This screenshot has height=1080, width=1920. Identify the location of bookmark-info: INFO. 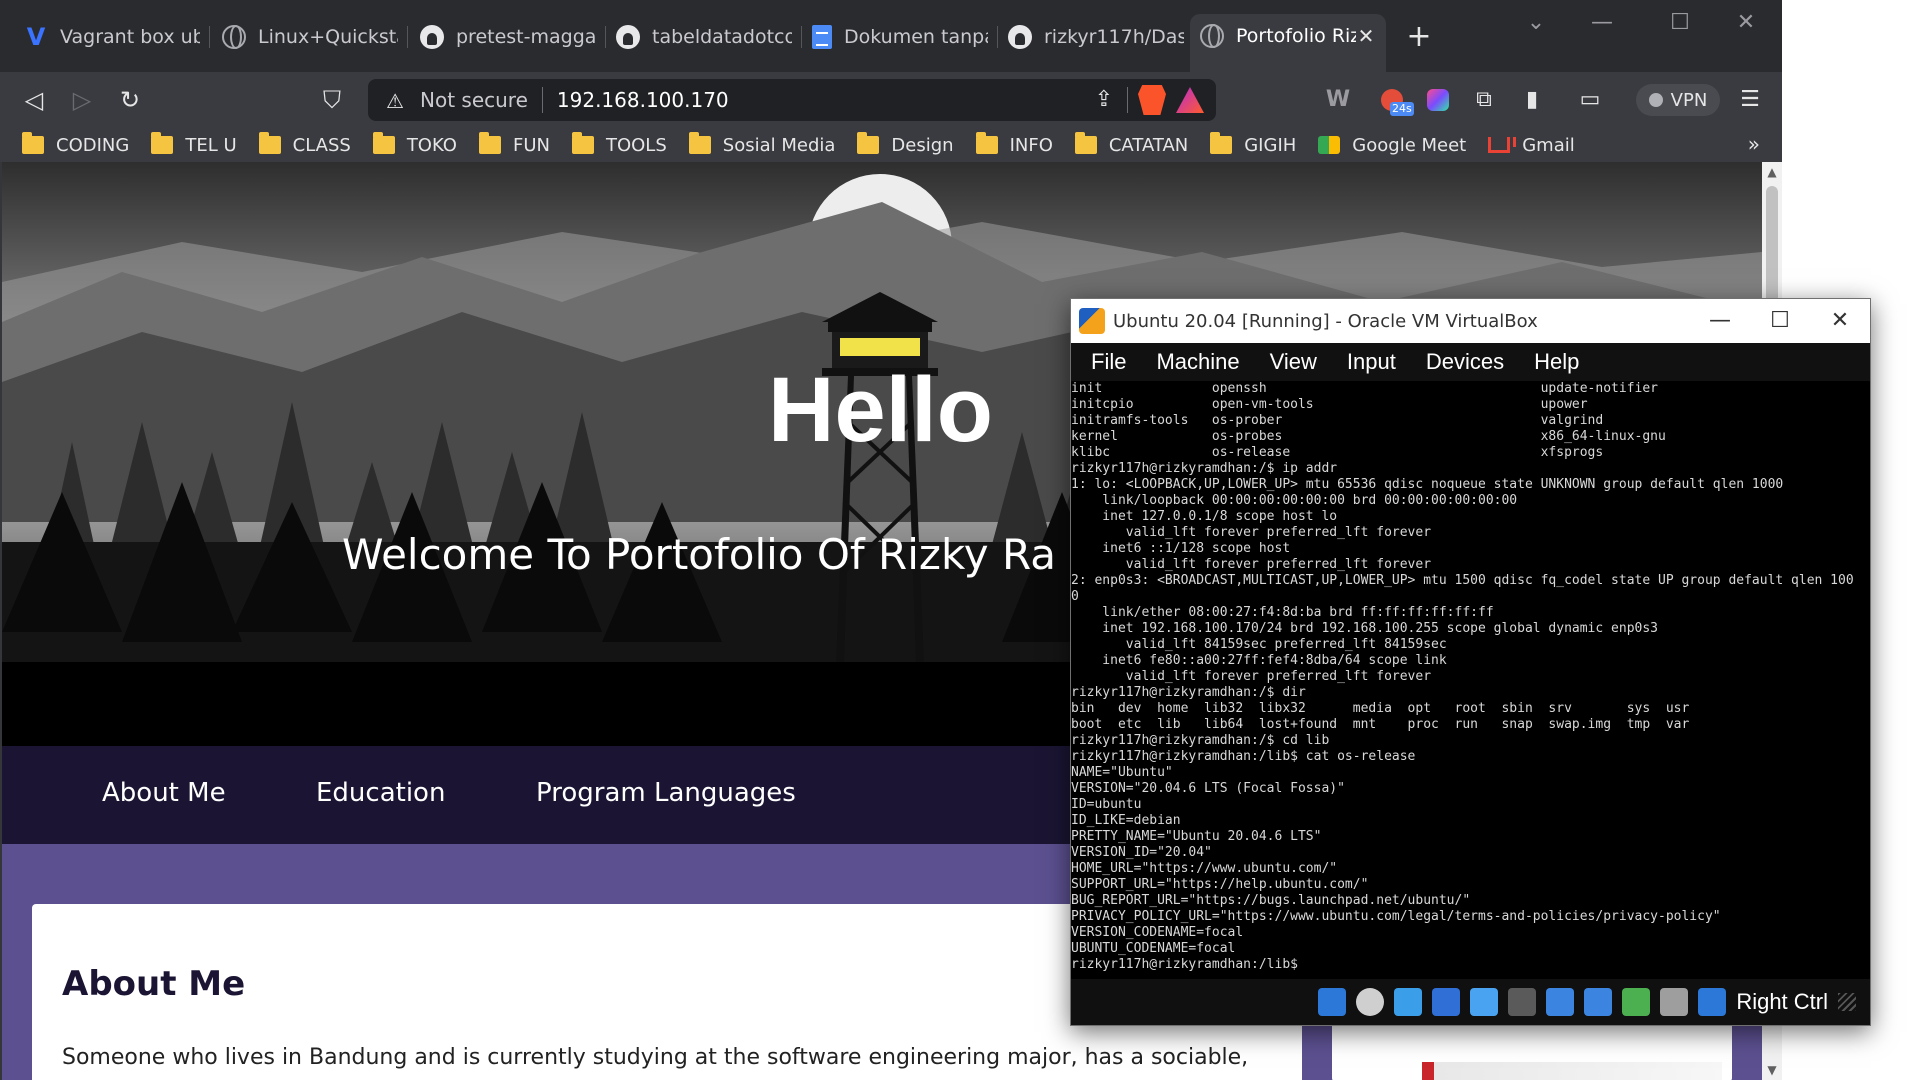
(1014, 144).